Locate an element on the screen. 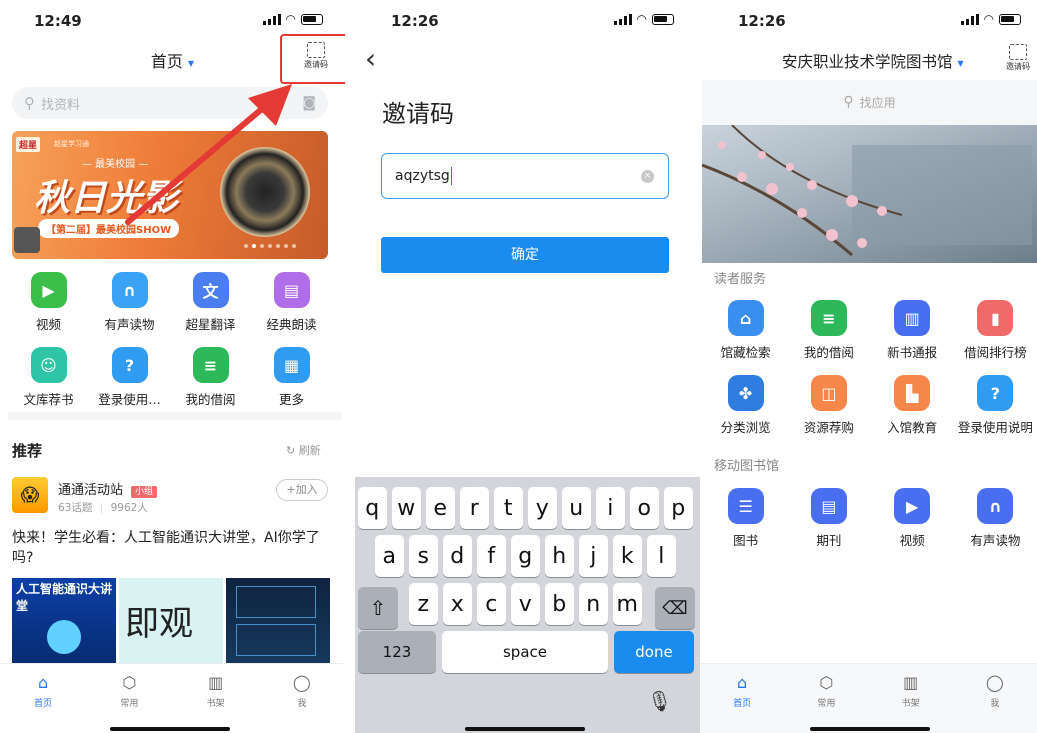 Image resolution: width=1037 pixels, height=733 pixels. app-book-button: ▤ 经典朗读 is located at coordinates (291, 302).